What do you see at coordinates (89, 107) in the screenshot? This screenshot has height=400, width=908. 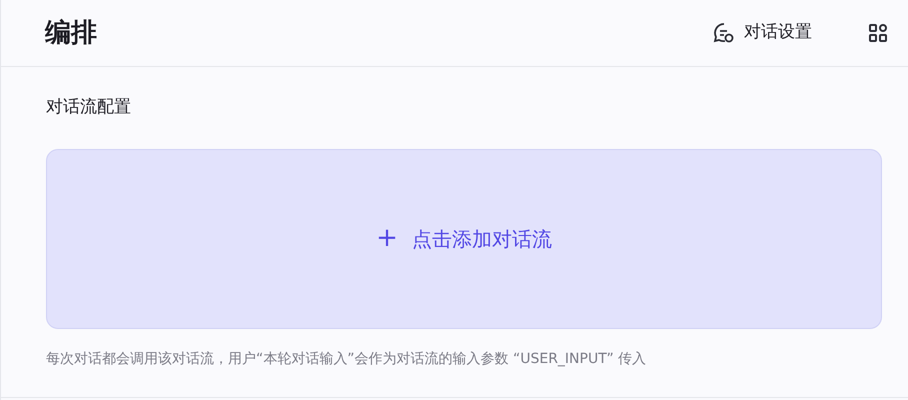 I see `section-title: 对话流配置` at bounding box center [89, 107].